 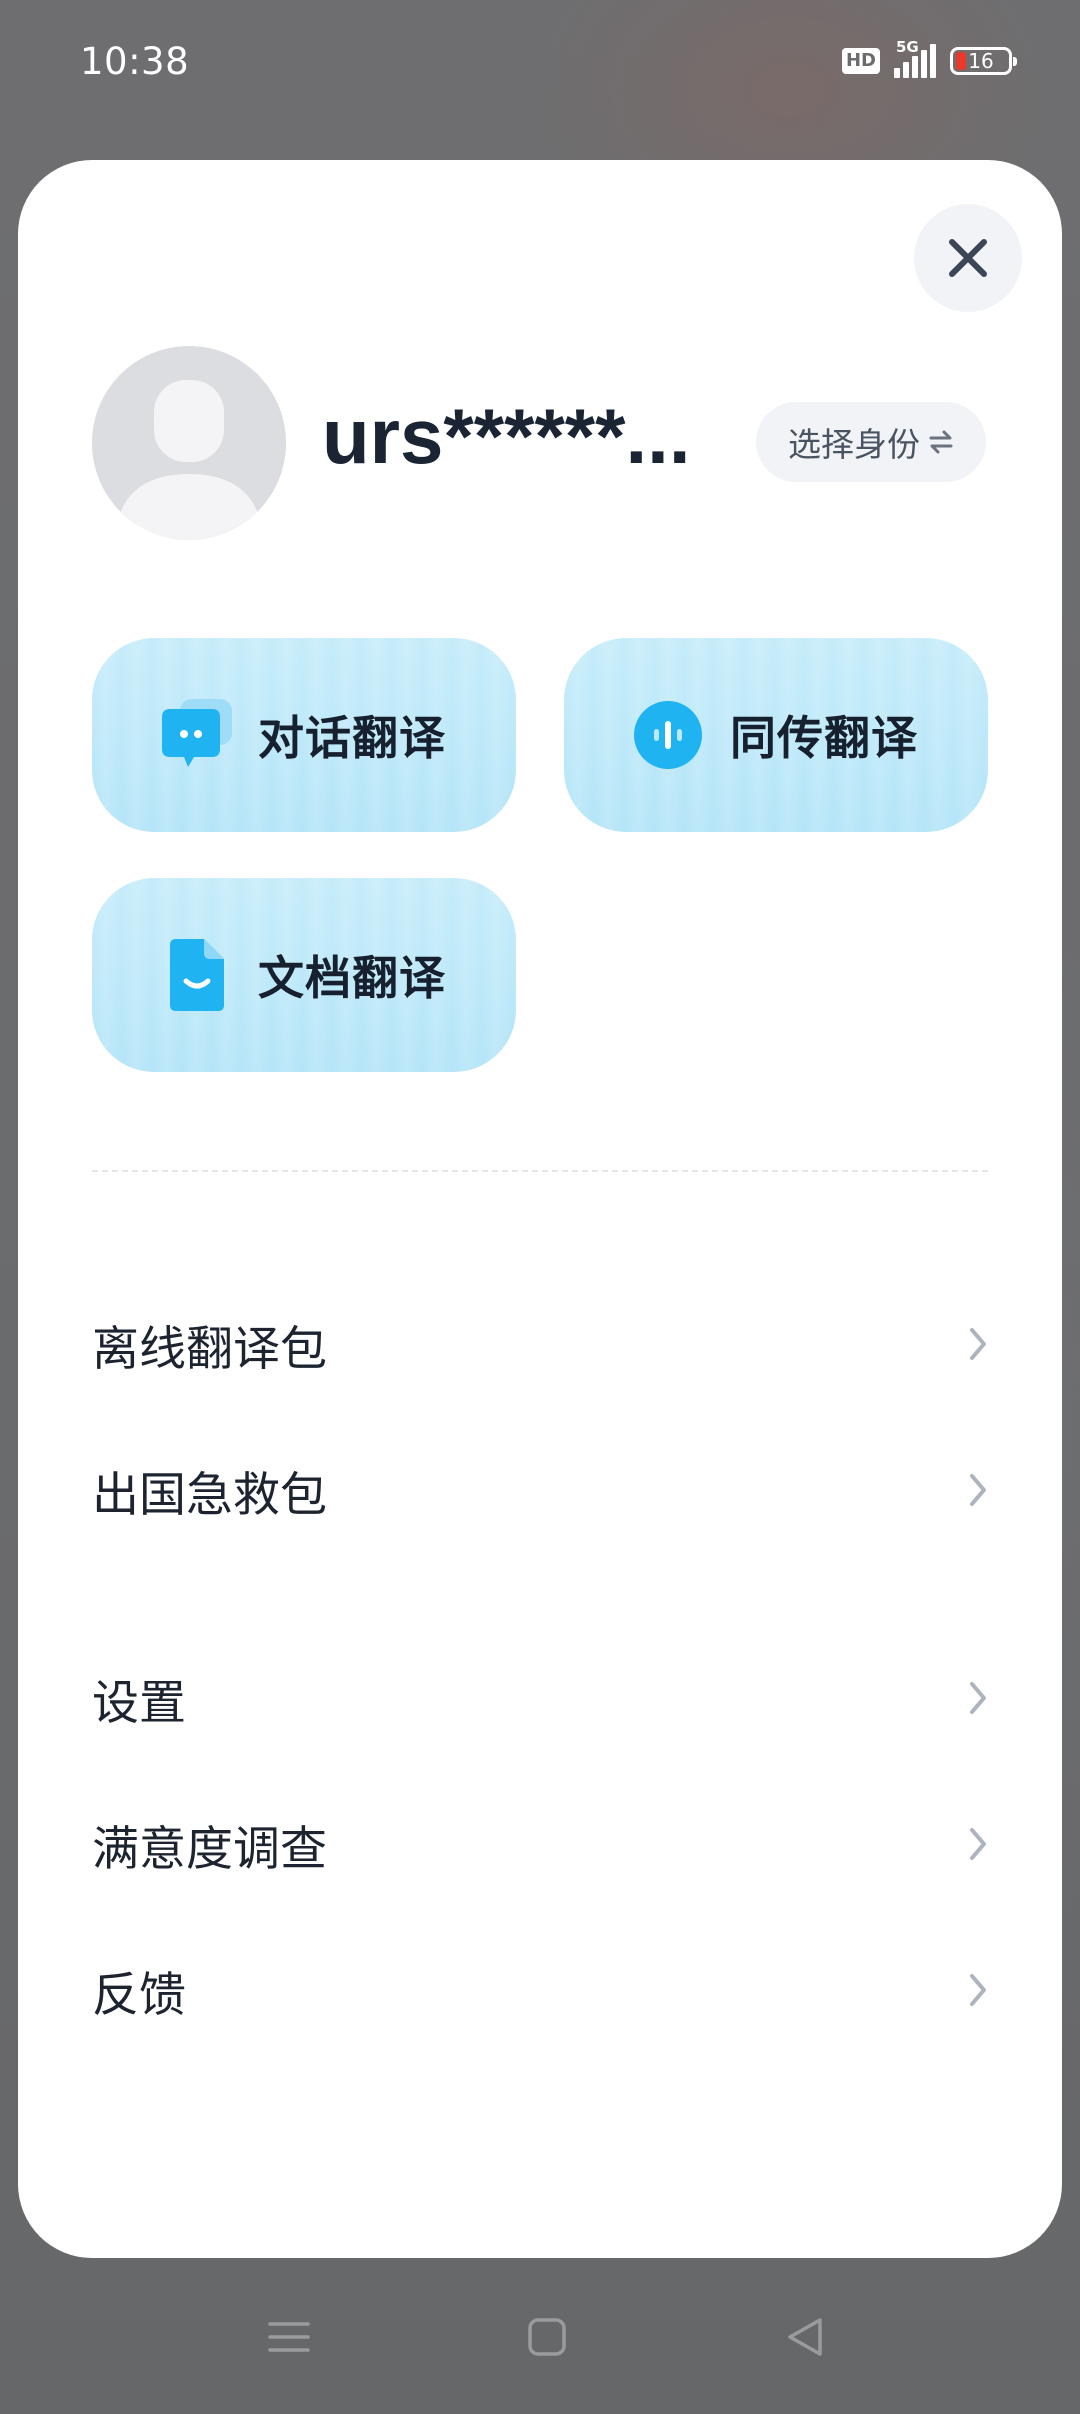 I want to click on close-button, so click(x=968, y=258).